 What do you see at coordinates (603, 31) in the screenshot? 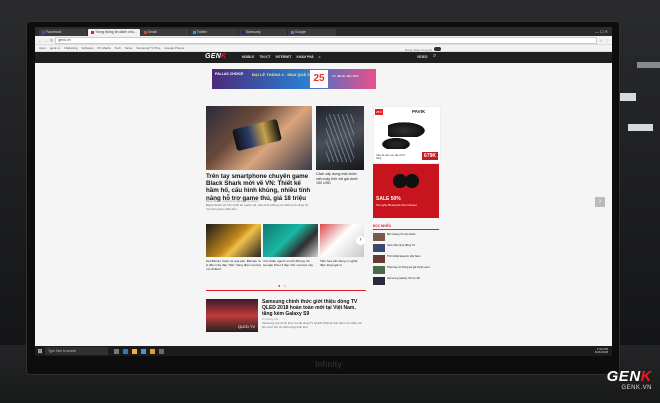
I see `window-controls: — ☐ ✕` at bounding box center [603, 31].